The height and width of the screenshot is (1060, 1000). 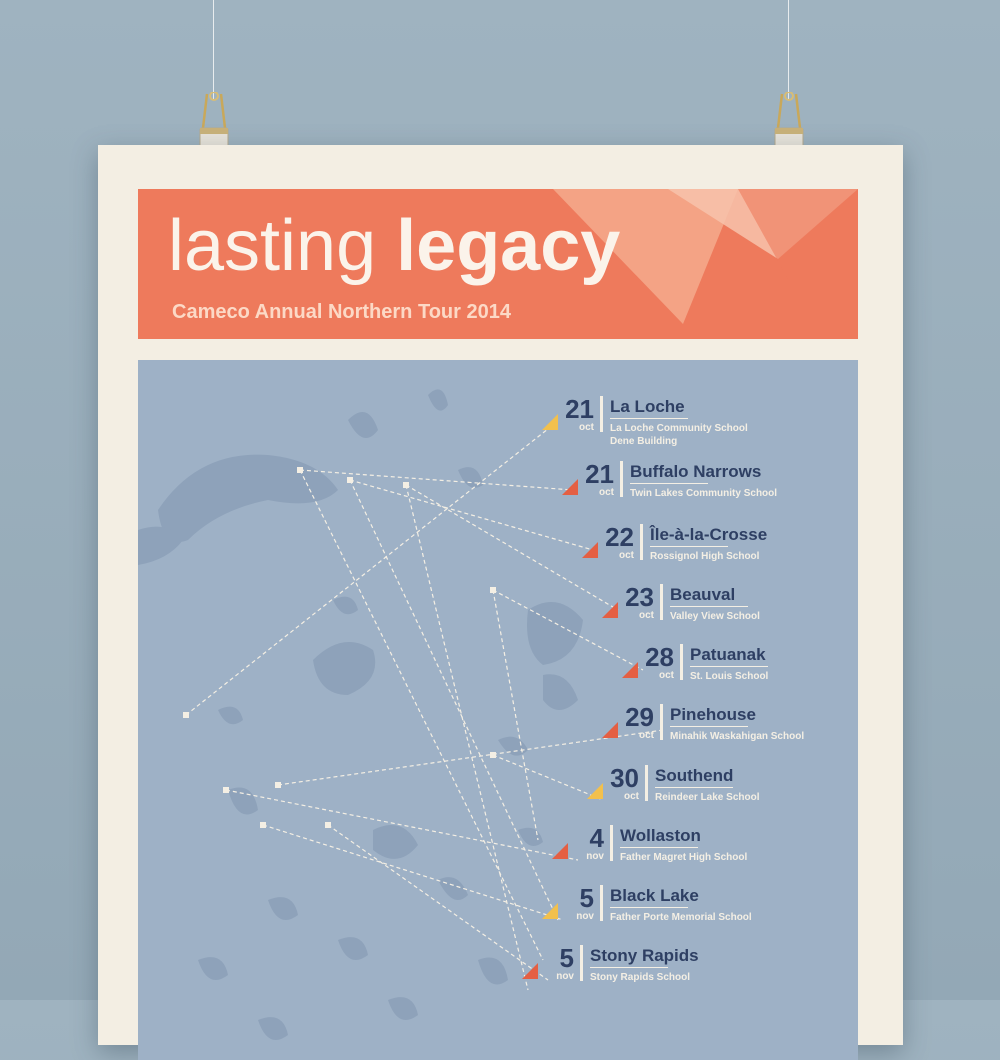 I want to click on stop-venue: Stony Rapids School, so click(x=640, y=978).